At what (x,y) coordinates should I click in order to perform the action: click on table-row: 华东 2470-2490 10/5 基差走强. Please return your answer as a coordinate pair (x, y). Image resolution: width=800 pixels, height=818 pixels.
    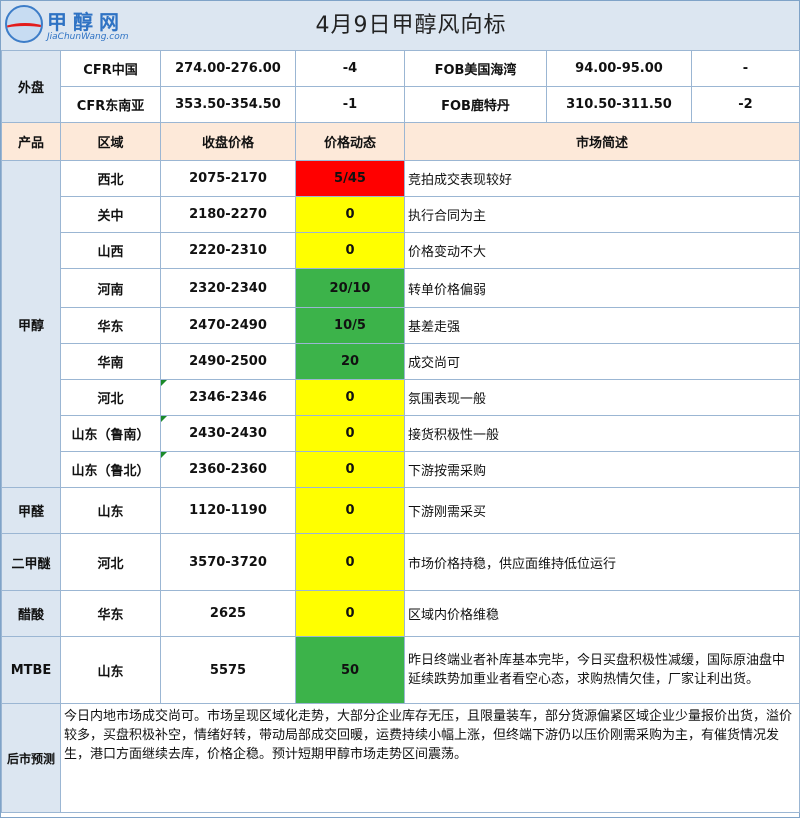
    Looking at the image, I should click on (401, 325).